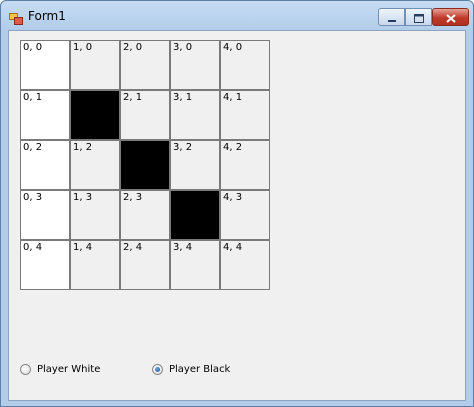  Describe the element at coordinates (195, 165) in the screenshot. I see `board-cell: 3, 2` at that location.